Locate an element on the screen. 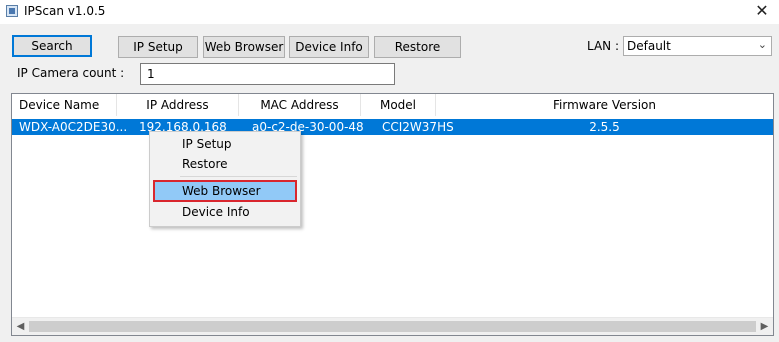 Image resolution: width=779 pixels, height=342 pixels. scroll-right-icon: ▶ is located at coordinates (764, 326).